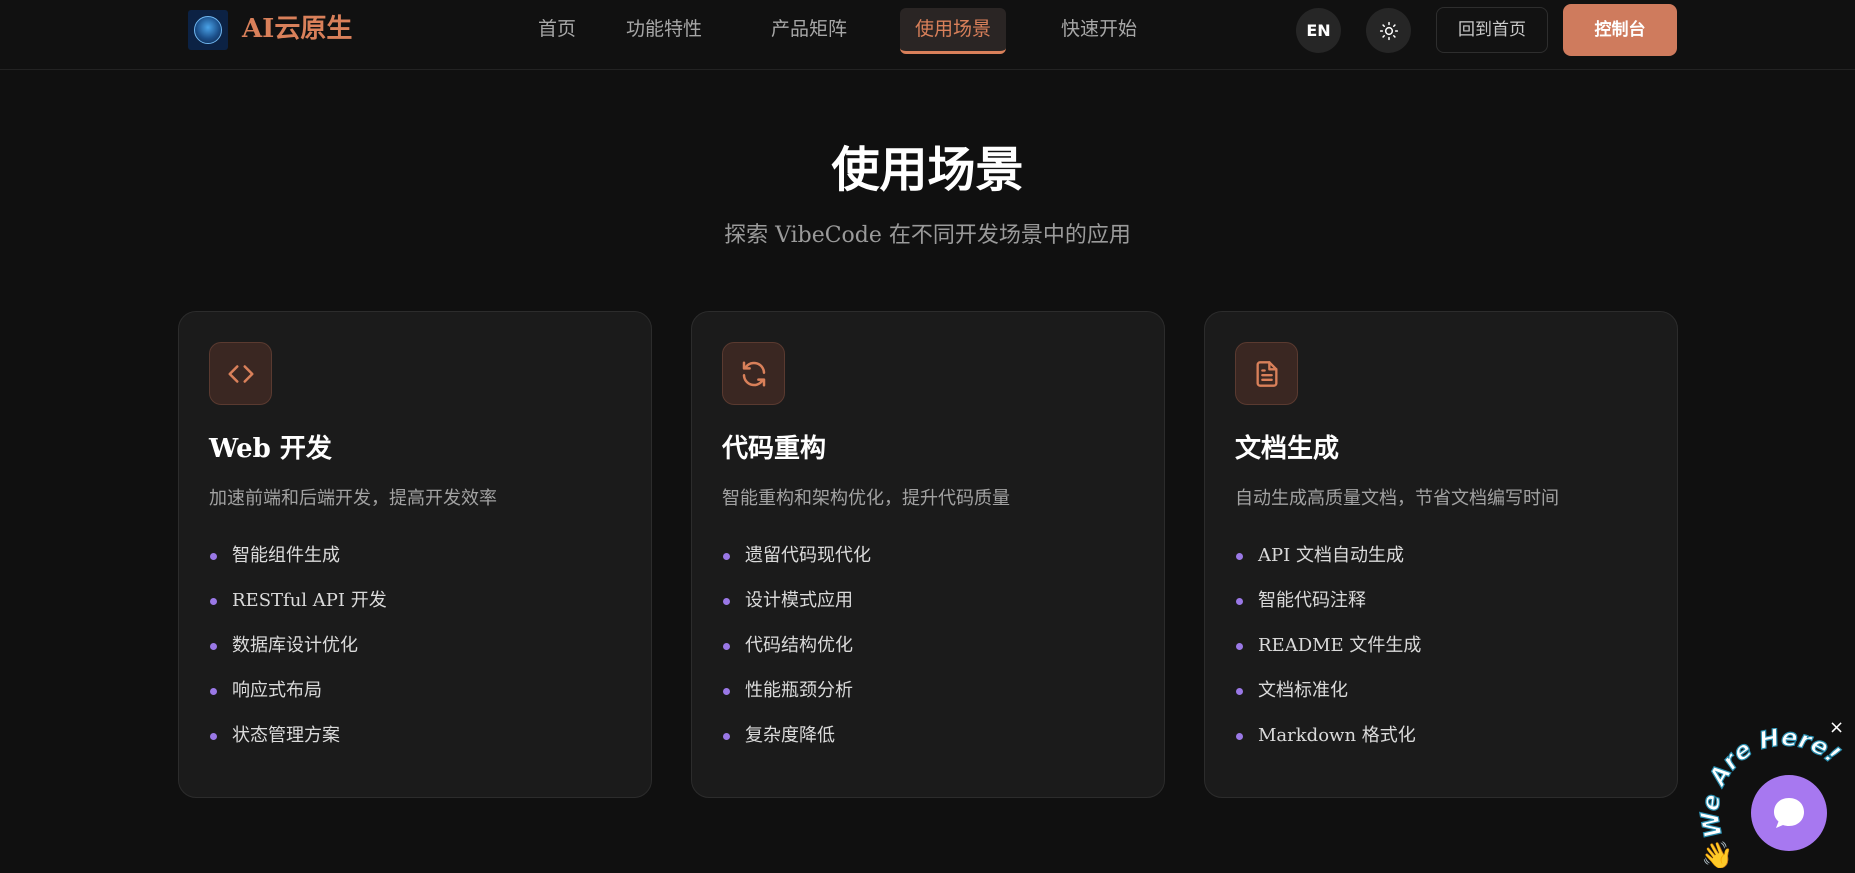 Image resolution: width=1855 pixels, height=873 pixels. I want to click on list-item-label: RESTful API 开发, so click(309, 600).